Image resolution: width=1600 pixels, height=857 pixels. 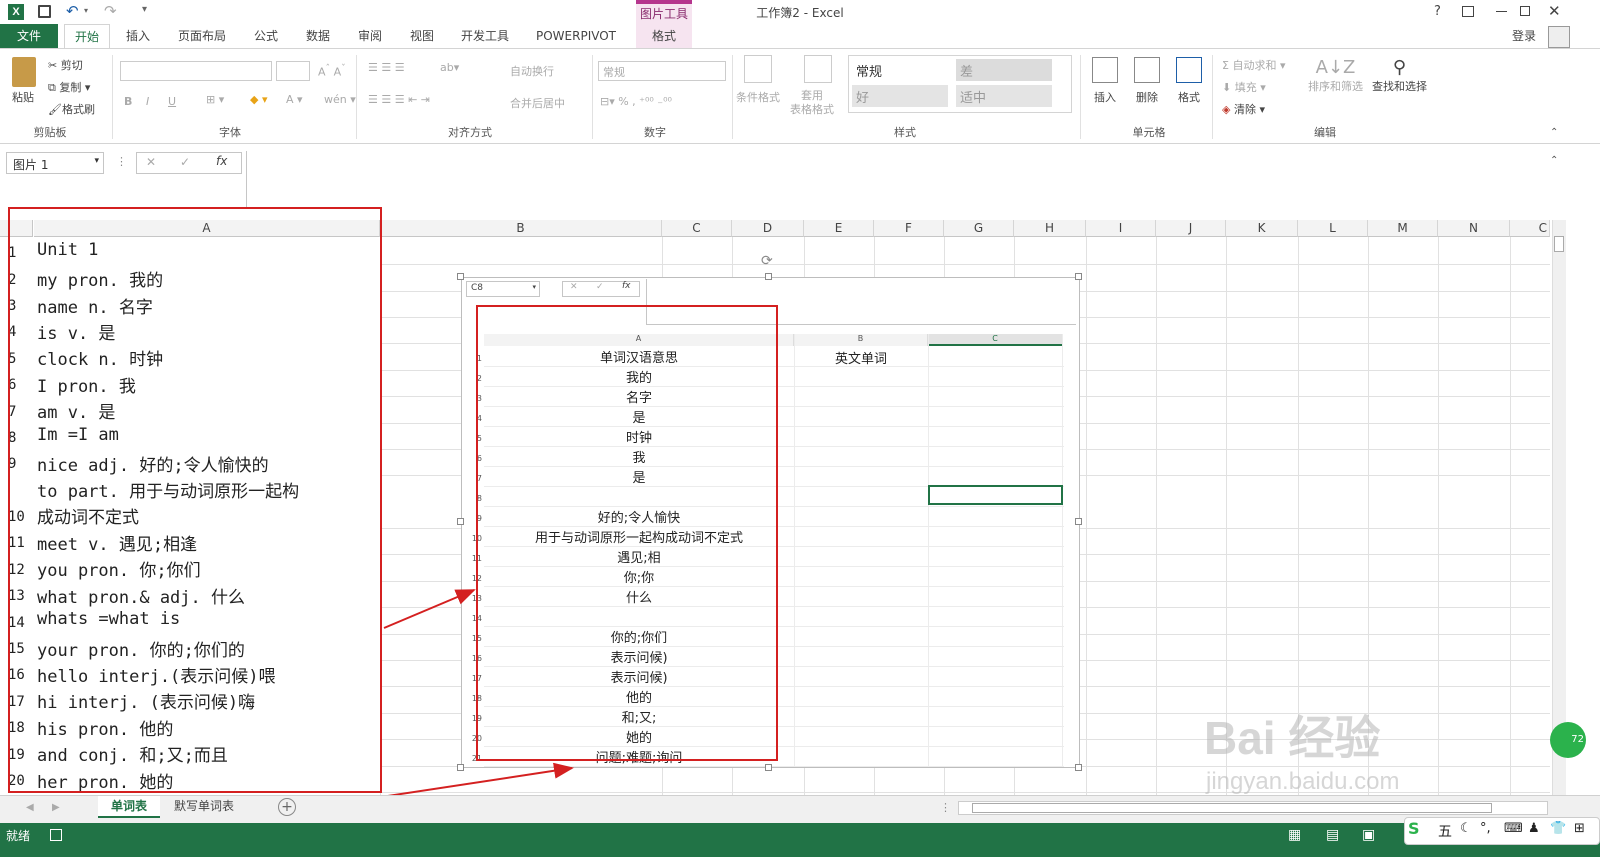 What do you see at coordinates (287, 807) in the screenshot?
I see `add-sheet-icon: +` at bounding box center [287, 807].